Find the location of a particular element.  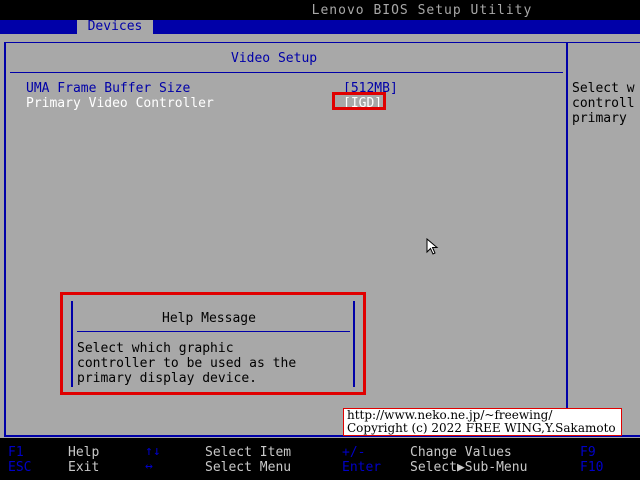

help-popup-line-3: primary display device. is located at coordinates (167, 378).